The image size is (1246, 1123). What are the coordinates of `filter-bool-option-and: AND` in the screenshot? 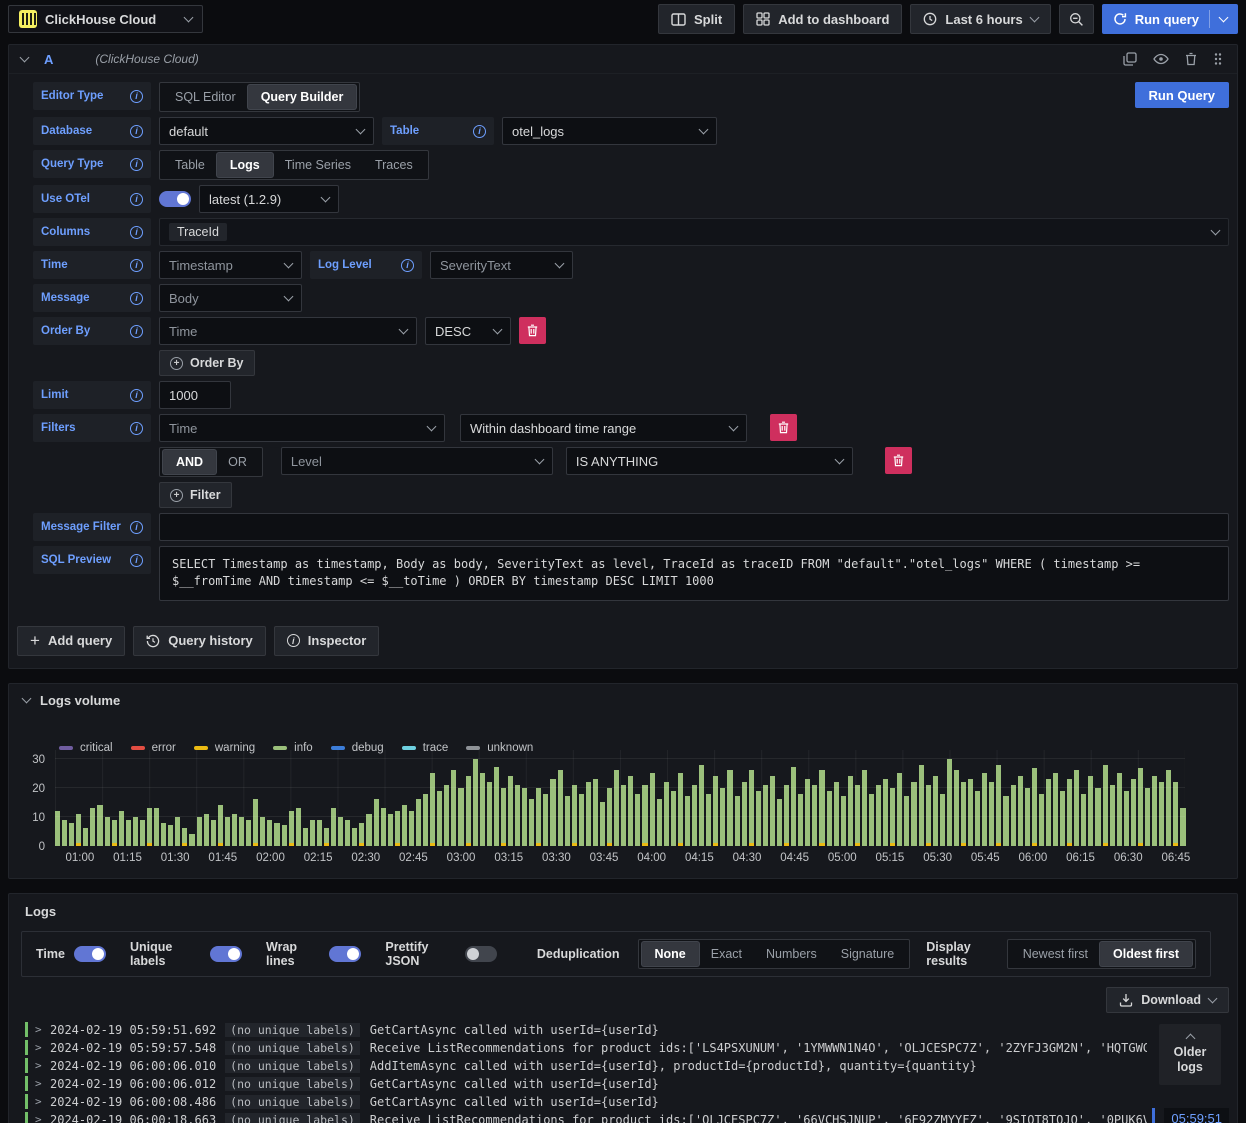 It's located at (190, 462).